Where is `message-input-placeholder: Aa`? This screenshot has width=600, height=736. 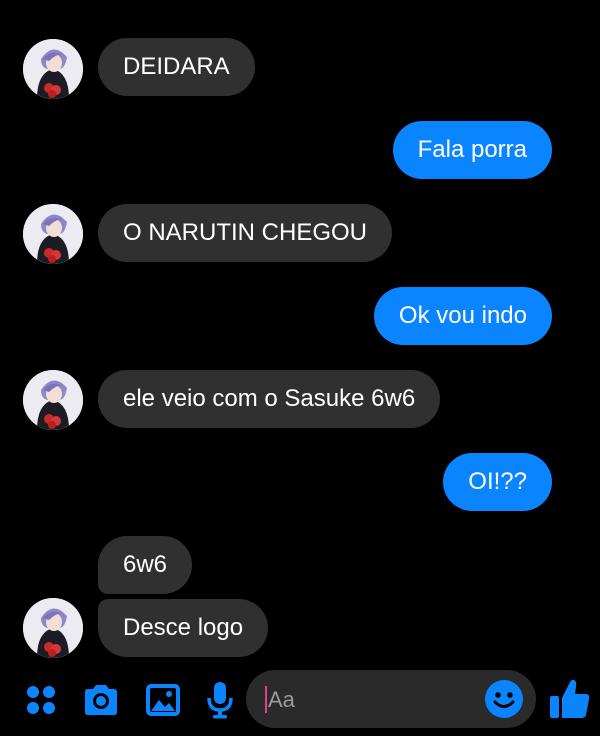 message-input-placeholder: Aa is located at coordinates (281, 699).